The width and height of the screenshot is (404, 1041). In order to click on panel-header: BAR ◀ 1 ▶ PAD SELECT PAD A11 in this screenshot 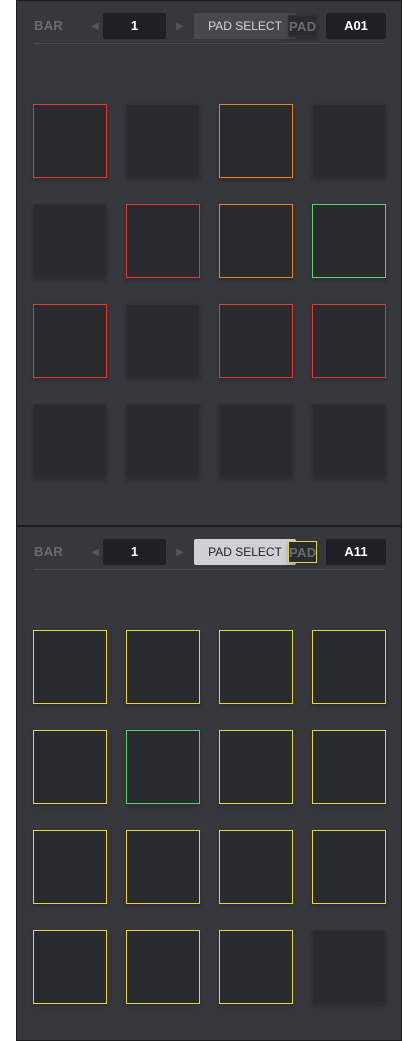, I will do `click(210, 552)`.